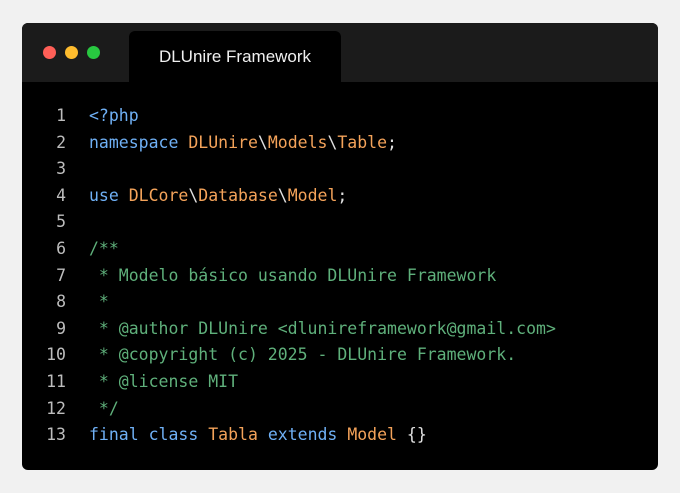 The width and height of the screenshot is (680, 493). I want to click on line-source: <?php, so click(114, 116).